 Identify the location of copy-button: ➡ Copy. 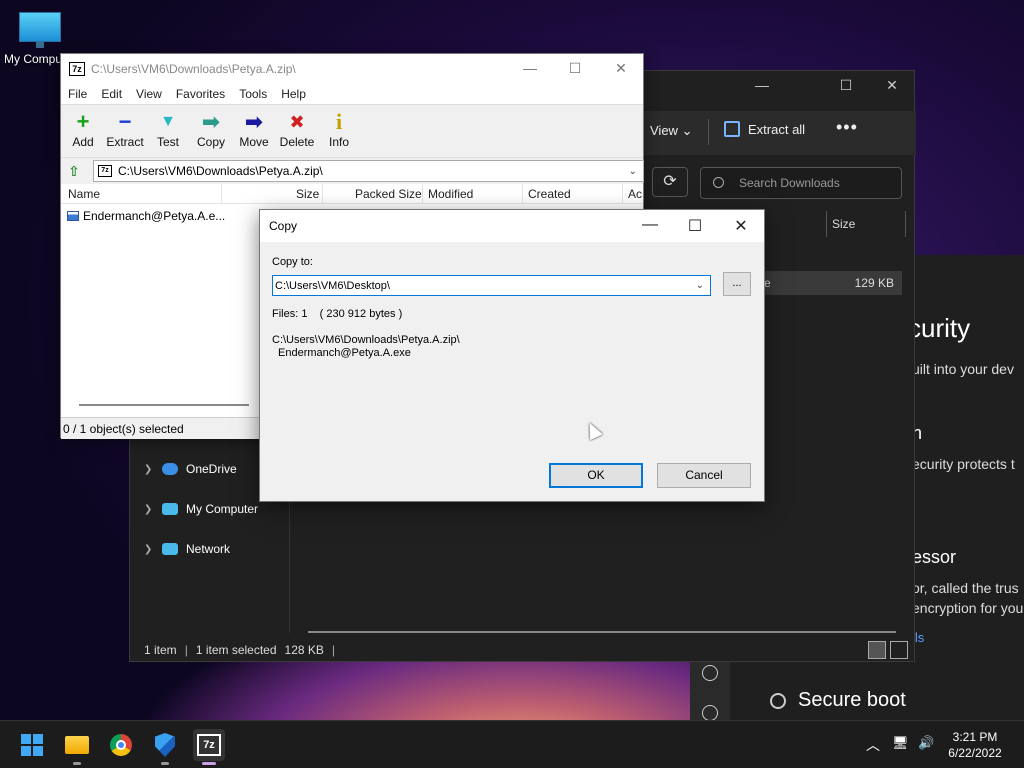
(211, 129).